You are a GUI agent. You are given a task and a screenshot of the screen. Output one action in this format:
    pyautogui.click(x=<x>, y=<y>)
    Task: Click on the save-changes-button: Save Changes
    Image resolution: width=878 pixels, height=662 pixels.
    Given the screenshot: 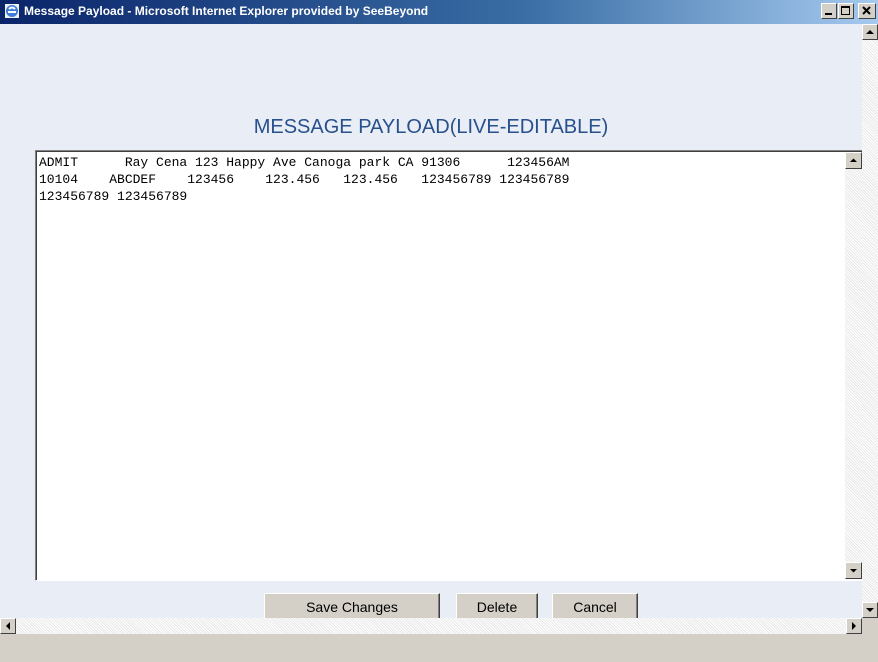 What is the action you would take?
    pyautogui.click(x=352, y=607)
    